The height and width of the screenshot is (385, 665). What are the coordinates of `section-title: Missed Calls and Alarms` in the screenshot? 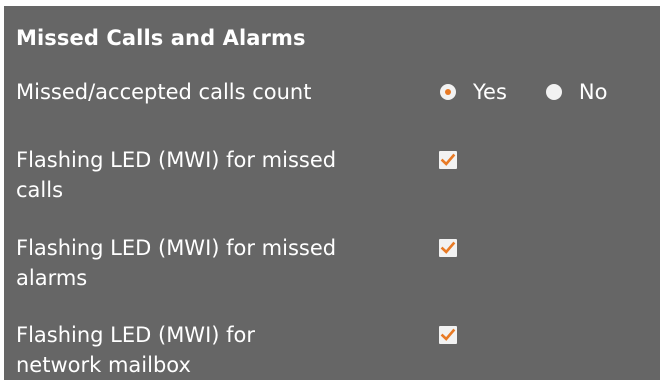 It's located at (161, 38).